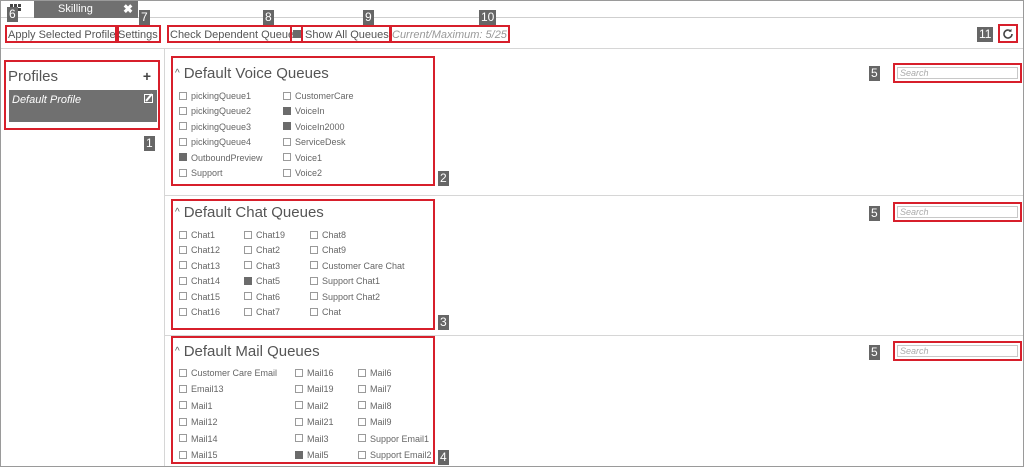 This screenshot has height=467, width=1024. What do you see at coordinates (328, 250) in the screenshot?
I see `queue-item: Chat9` at bounding box center [328, 250].